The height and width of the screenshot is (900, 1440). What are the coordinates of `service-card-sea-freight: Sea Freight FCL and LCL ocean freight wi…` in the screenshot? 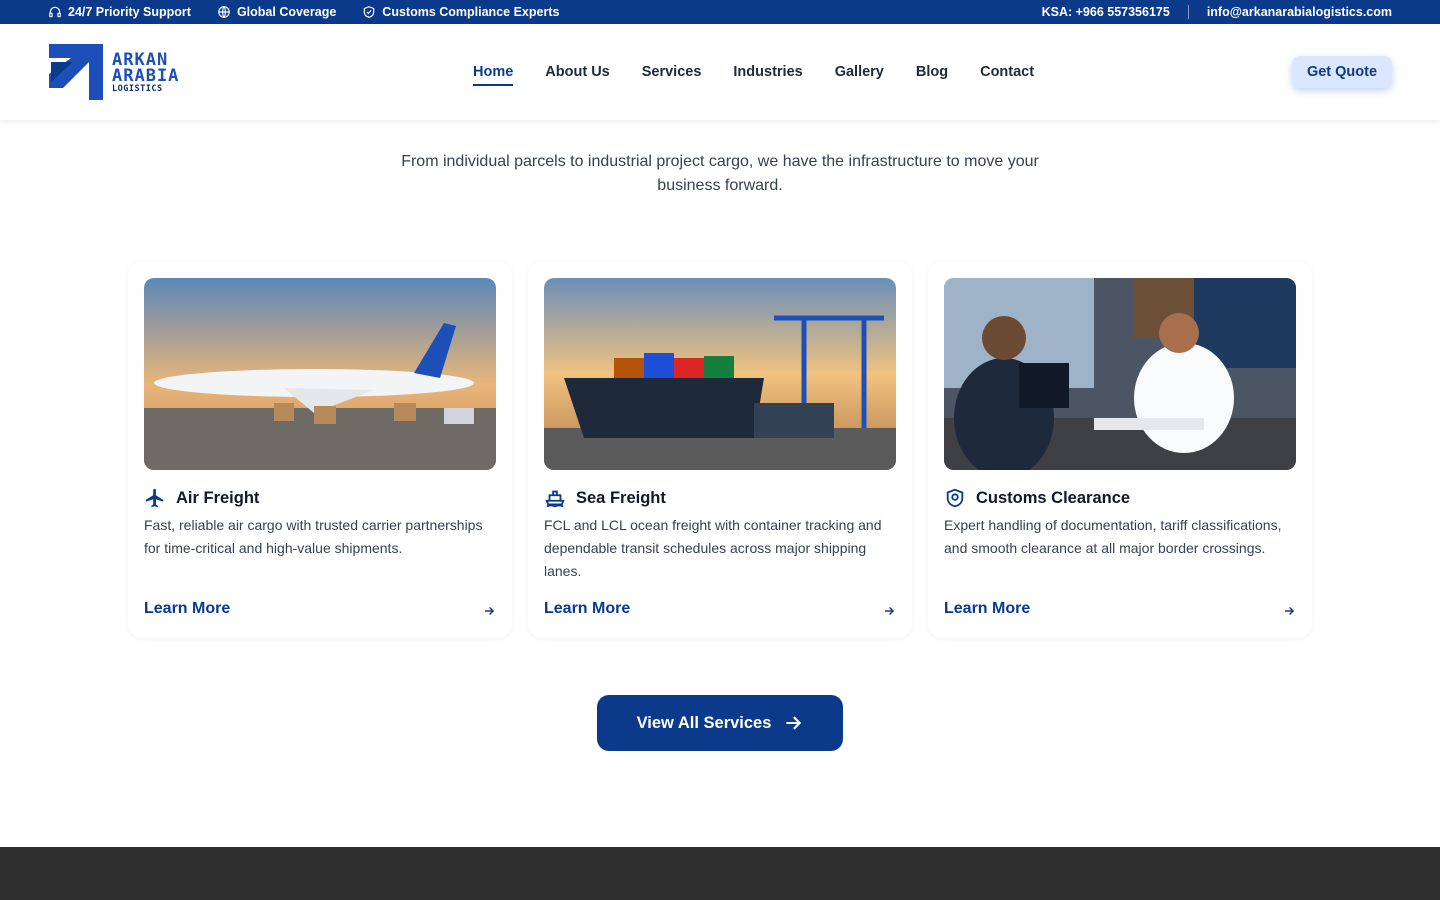 It's located at (720, 450).